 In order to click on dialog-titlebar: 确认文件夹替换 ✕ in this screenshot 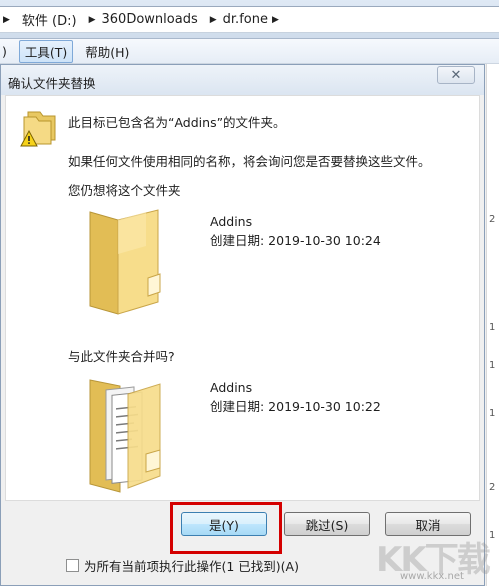, I will do `click(242, 80)`.